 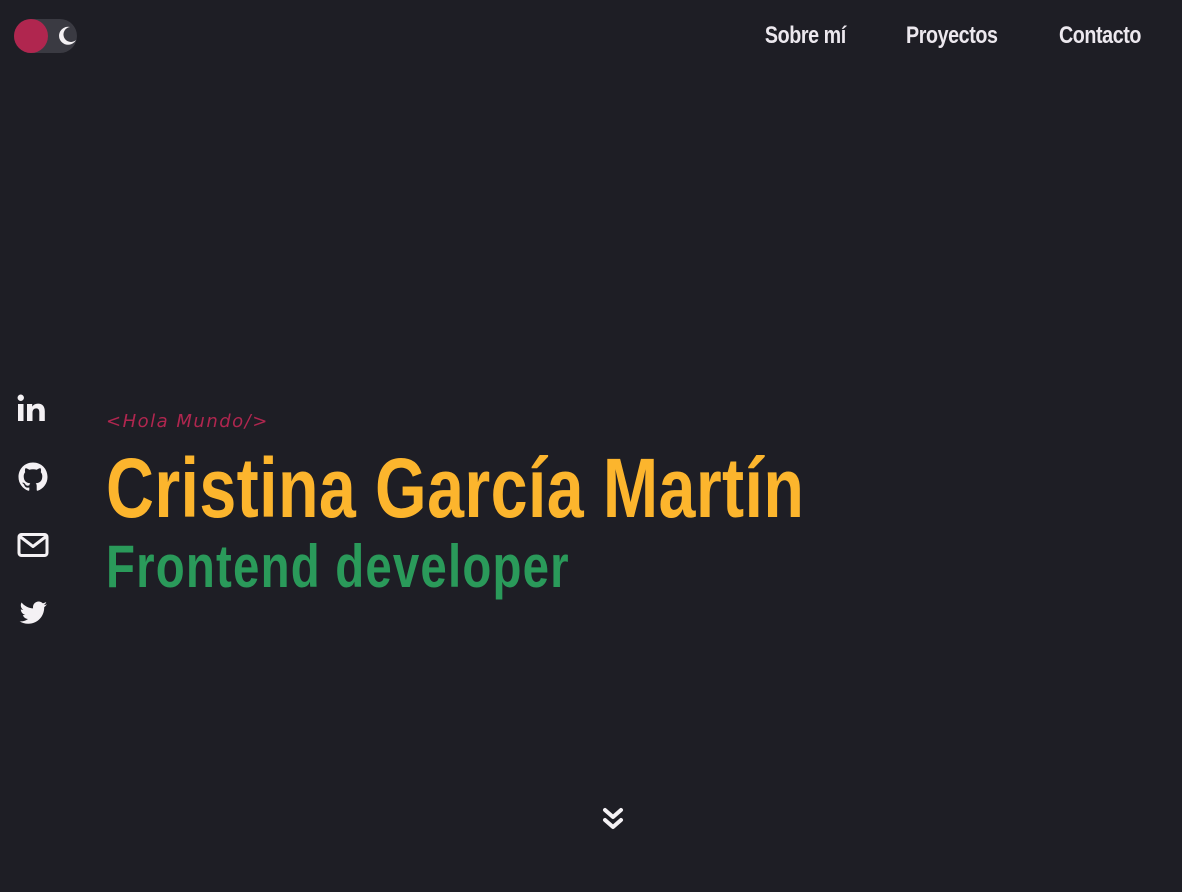 What do you see at coordinates (33, 613) in the screenshot?
I see `twitter-icon` at bounding box center [33, 613].